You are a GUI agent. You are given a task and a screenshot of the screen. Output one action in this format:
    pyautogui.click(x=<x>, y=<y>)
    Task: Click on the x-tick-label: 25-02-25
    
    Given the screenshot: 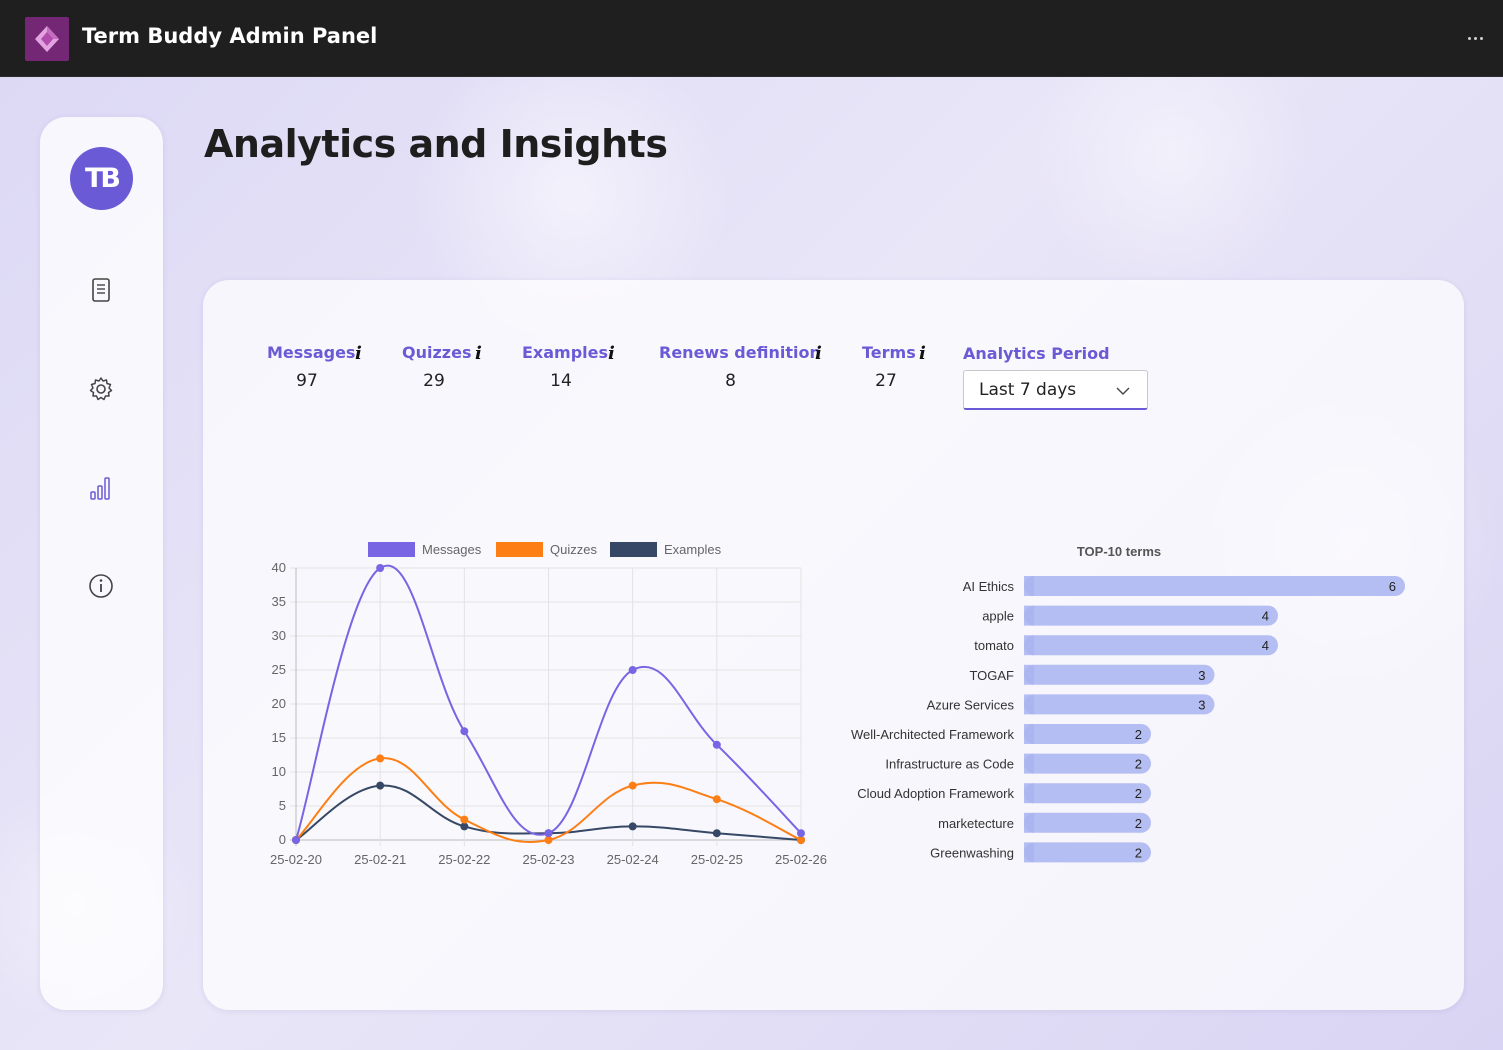 What is the action you would take?
    pyautogui.click(x=717, y=859)
    